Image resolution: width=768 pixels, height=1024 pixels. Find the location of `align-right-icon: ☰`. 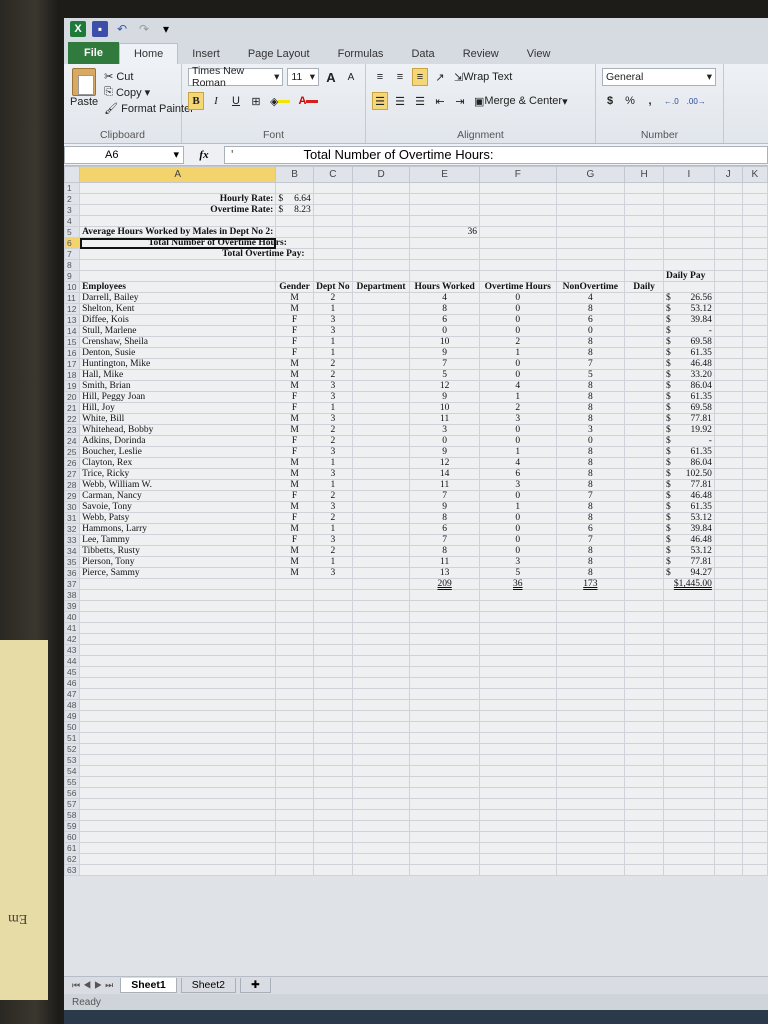

align-right-icon: ☰ is located at coordinates (420, 101).